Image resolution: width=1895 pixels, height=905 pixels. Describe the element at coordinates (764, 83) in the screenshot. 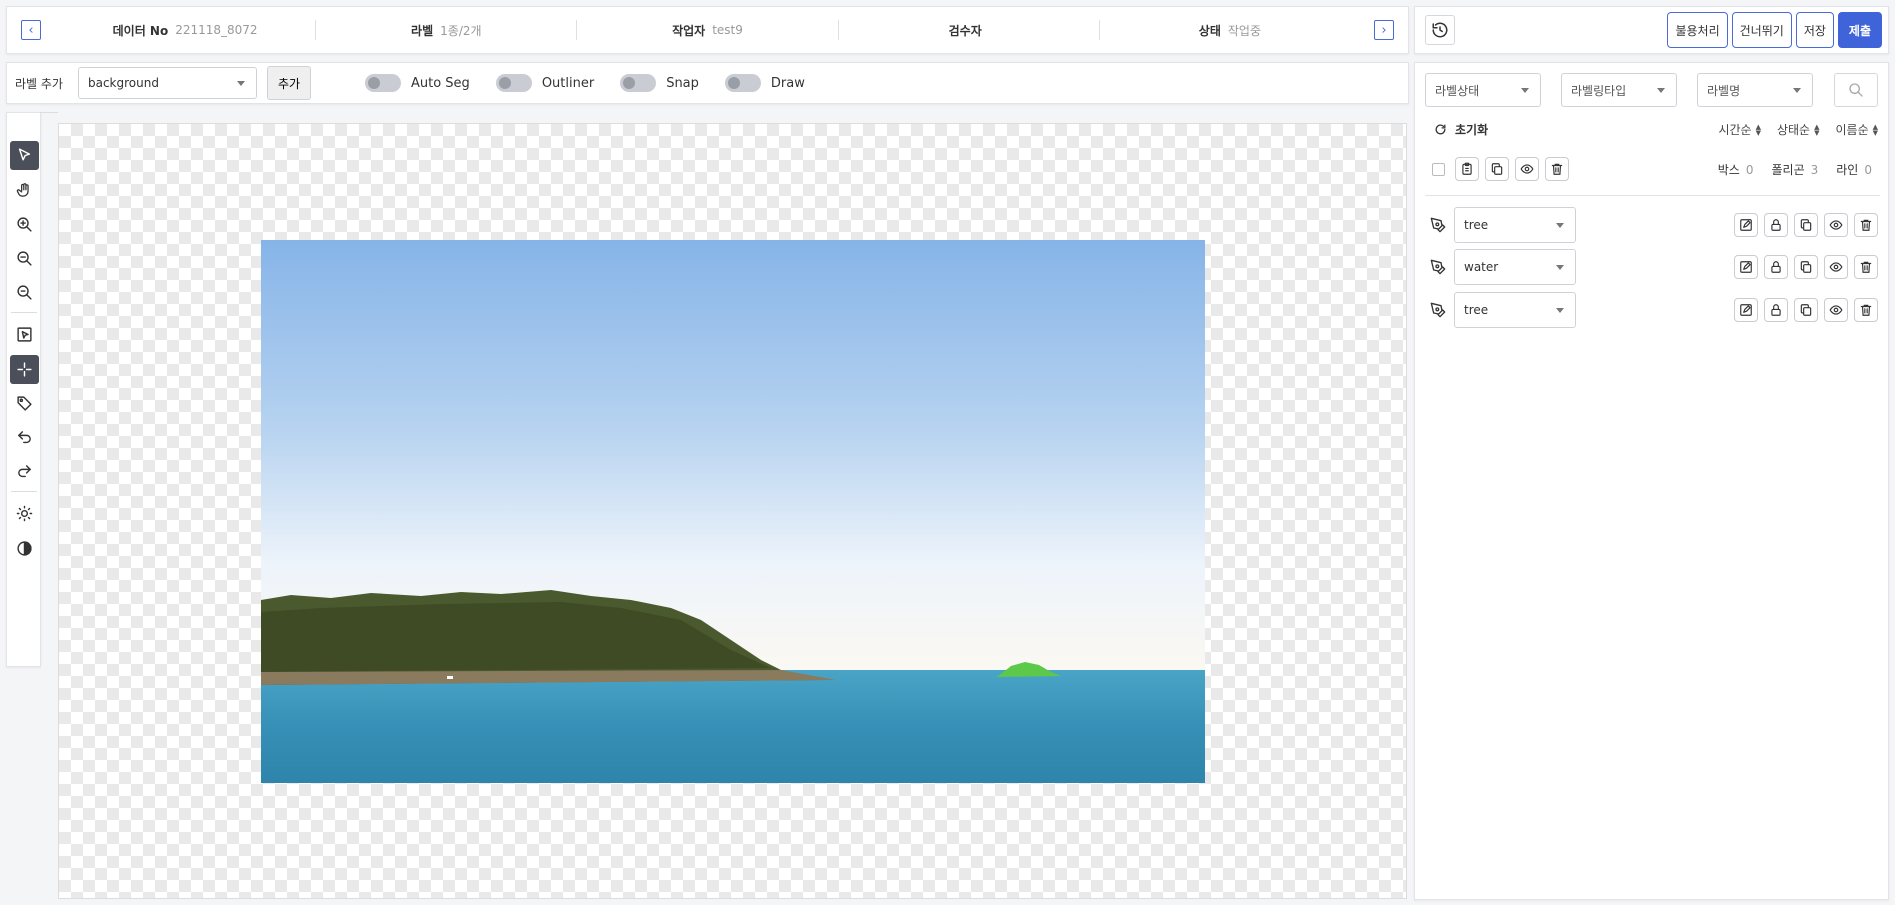

I see `toggle-draw: Draw` at that location.